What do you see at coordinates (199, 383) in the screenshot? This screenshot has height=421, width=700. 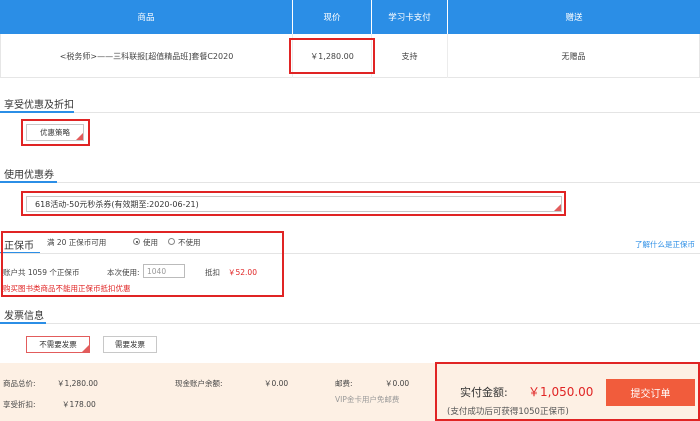 I see `cash-balance-label: 现金账户余额:` at bounding box center [199, 383].